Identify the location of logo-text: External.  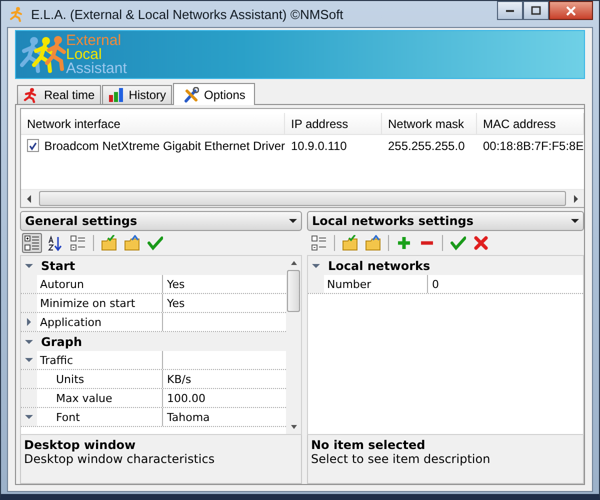
(94, 41).